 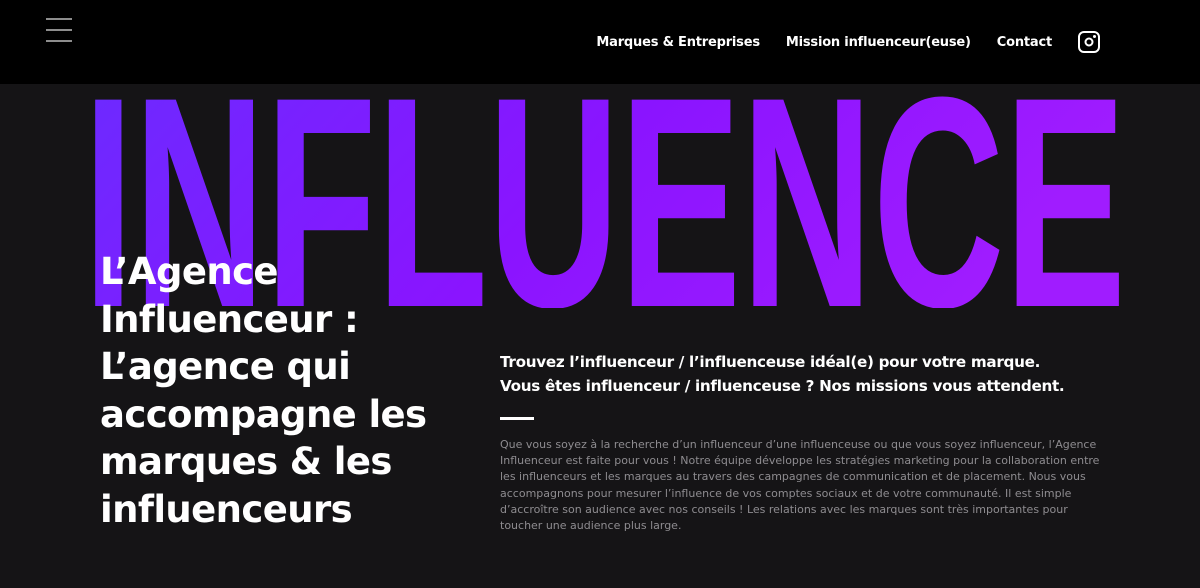 What do you see at coordinates (678, 42) in the screenshot?
I see `nav-link-marques-entreprises: Marques & Entreprises` at bounding box center [678, 42].